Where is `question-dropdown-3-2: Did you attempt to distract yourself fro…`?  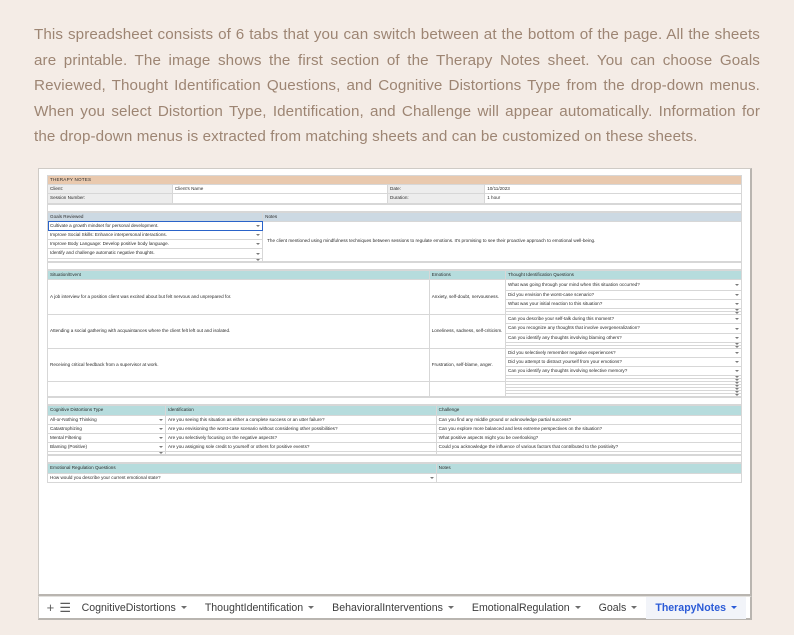 question-dropdown-3-2: Did you attempt to distract yourself fro… is located at coordinates (623, 362).